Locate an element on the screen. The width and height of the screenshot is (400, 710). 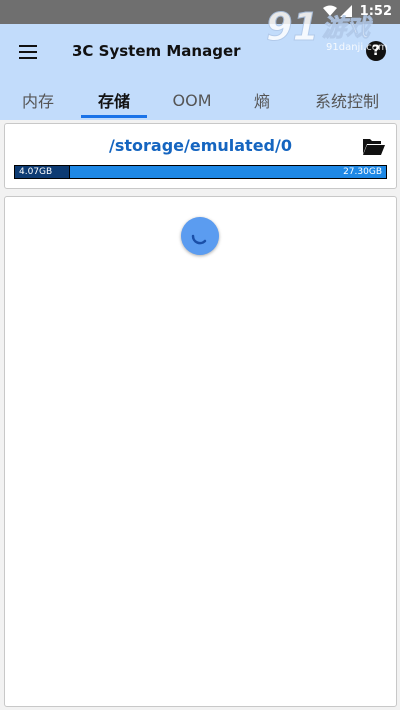
tab-entropy: 熵 is located at coordinates (262, 100).